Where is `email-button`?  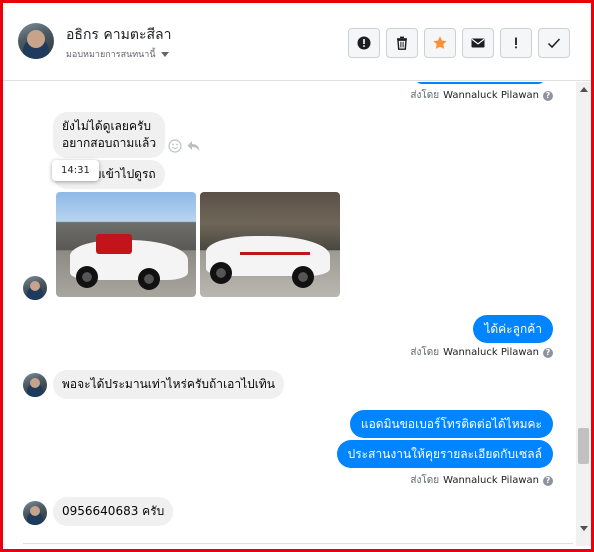
email-button is located at coordinates (478, 43).